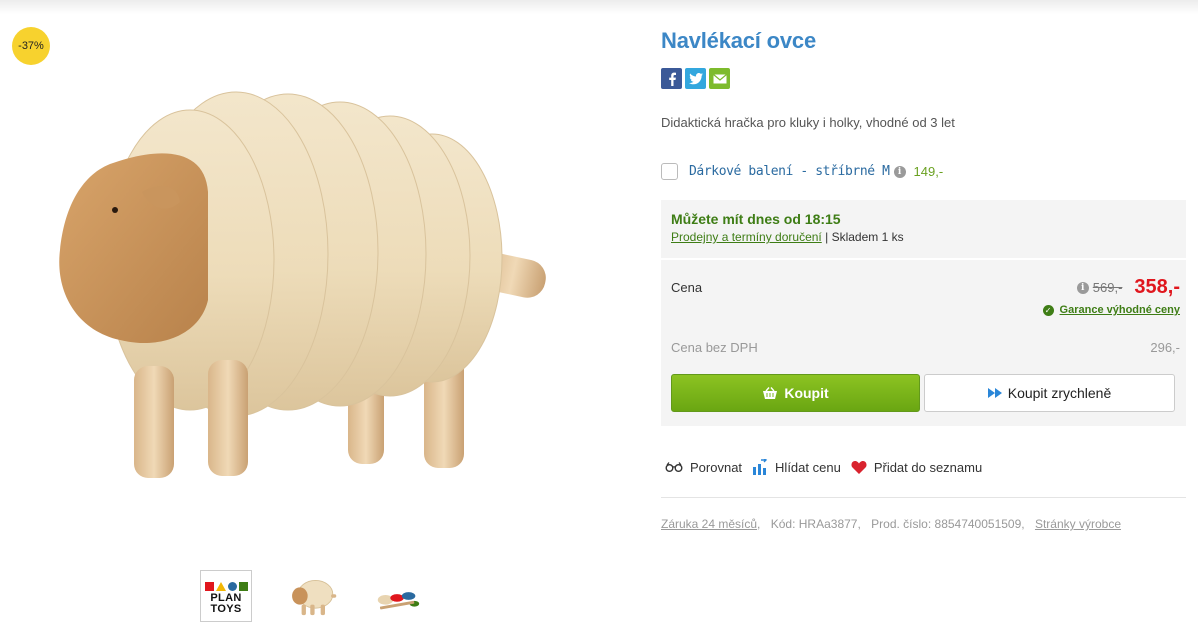 The width and height of the screenshot is (1198, 640). I want to click on net-price-label: Cena bez DPH, so click(714, 347).